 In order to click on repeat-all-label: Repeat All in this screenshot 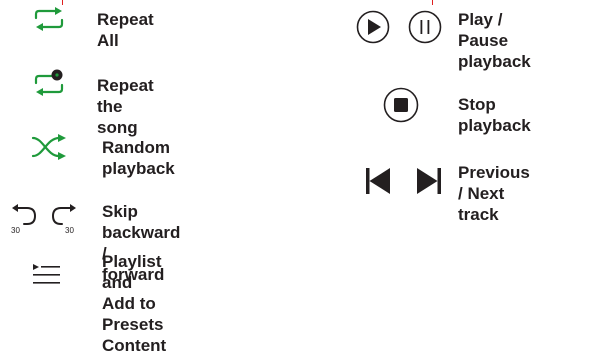, I will do `click(125, 30)`.